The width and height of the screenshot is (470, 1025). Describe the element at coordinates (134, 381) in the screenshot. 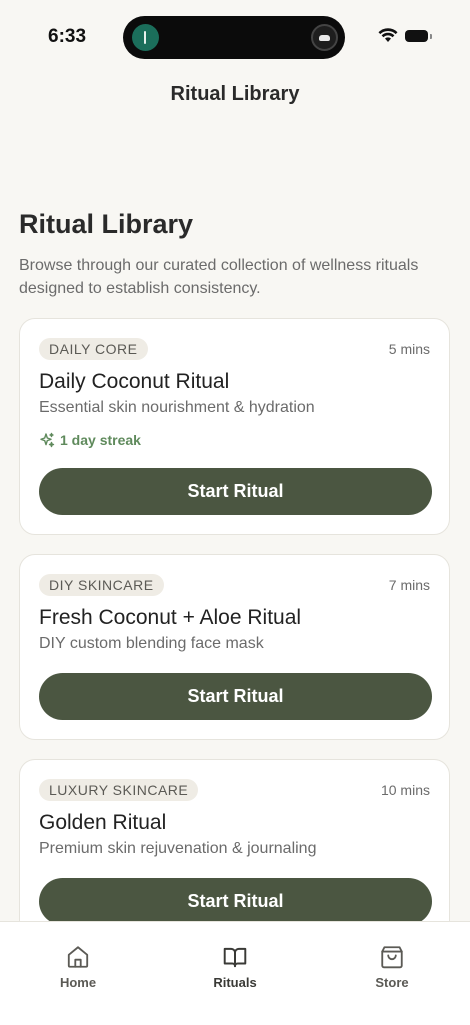

I see `ritual-title: Daily Coconut Ritual` at that location.